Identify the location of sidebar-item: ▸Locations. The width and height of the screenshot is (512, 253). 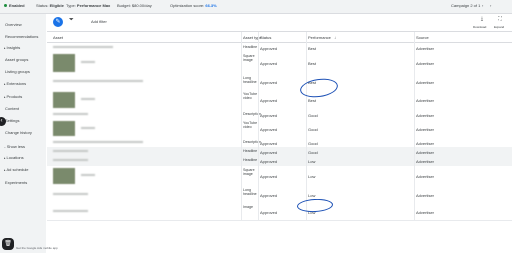
(14, 157).